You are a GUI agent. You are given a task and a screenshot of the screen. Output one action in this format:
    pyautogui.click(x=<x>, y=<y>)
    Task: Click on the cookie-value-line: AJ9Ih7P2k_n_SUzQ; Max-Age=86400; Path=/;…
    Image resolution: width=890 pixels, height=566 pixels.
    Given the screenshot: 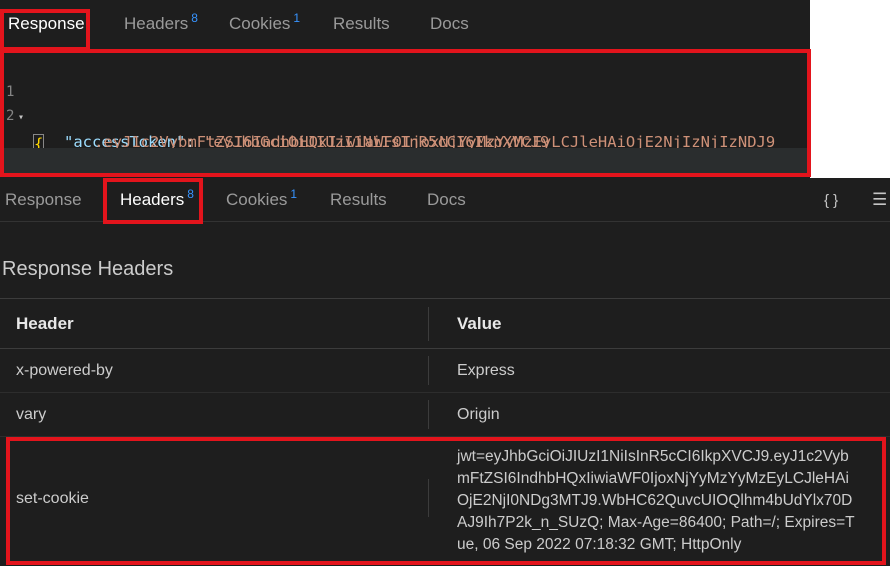 What is the action you would take?
    pyautogui.click(x=656, y=522)
    